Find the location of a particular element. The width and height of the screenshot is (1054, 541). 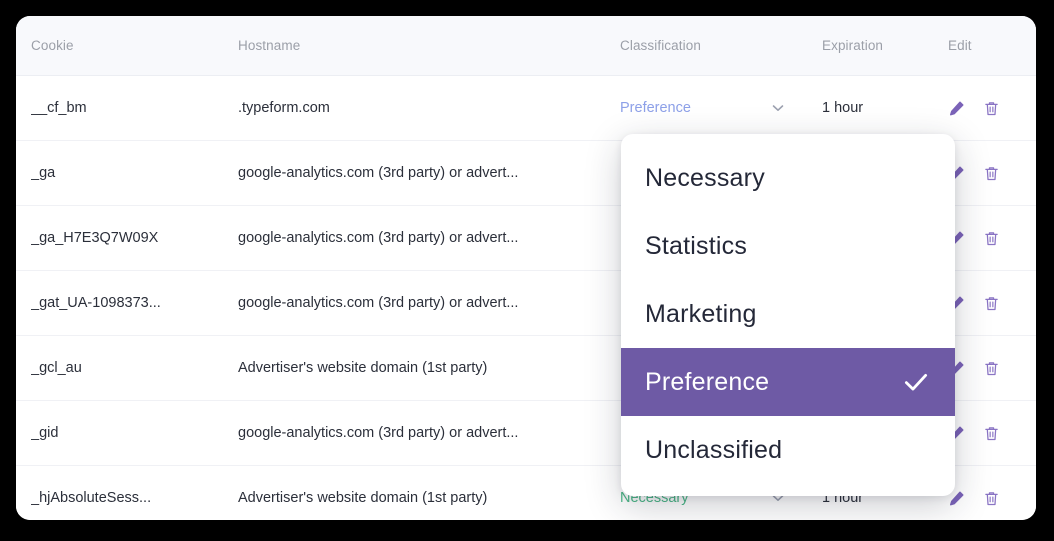

dropdown-option-label: Preference is located at coordinates (707, 382).